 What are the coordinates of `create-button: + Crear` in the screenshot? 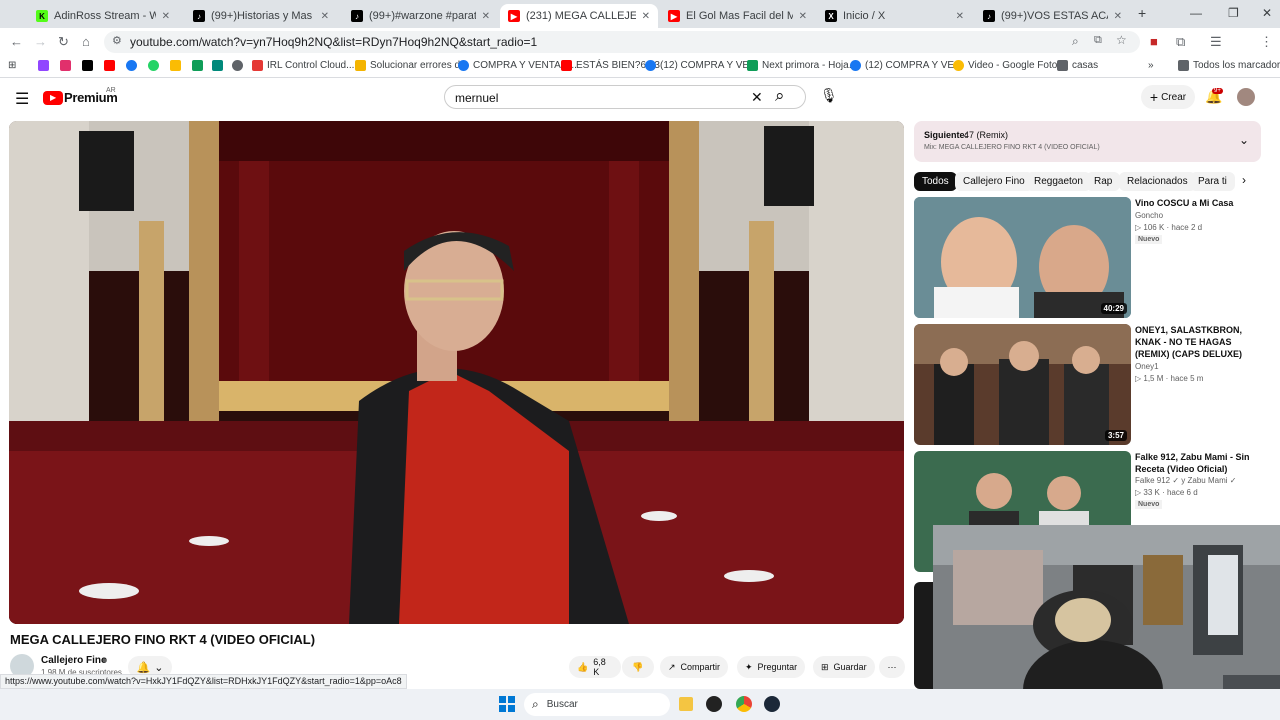 It's located at (1168, 97).